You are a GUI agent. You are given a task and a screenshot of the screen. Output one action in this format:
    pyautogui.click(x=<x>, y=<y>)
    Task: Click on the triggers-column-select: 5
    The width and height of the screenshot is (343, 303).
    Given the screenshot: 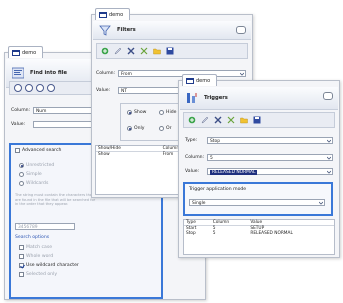 What is the action you would take?
    pyautogui.click(x=270, y=157)
    